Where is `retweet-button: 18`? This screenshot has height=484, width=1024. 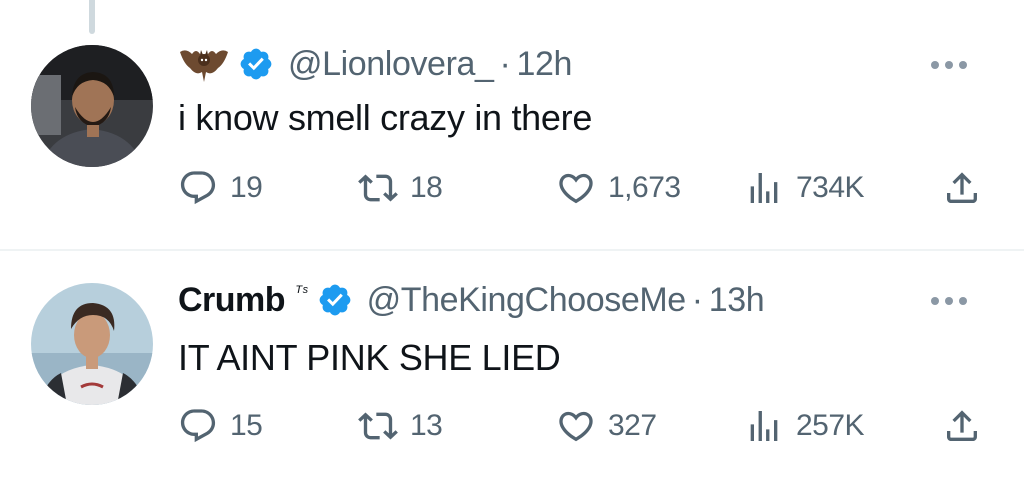
retweet-button: 18 is located at coordinates (400, 188).